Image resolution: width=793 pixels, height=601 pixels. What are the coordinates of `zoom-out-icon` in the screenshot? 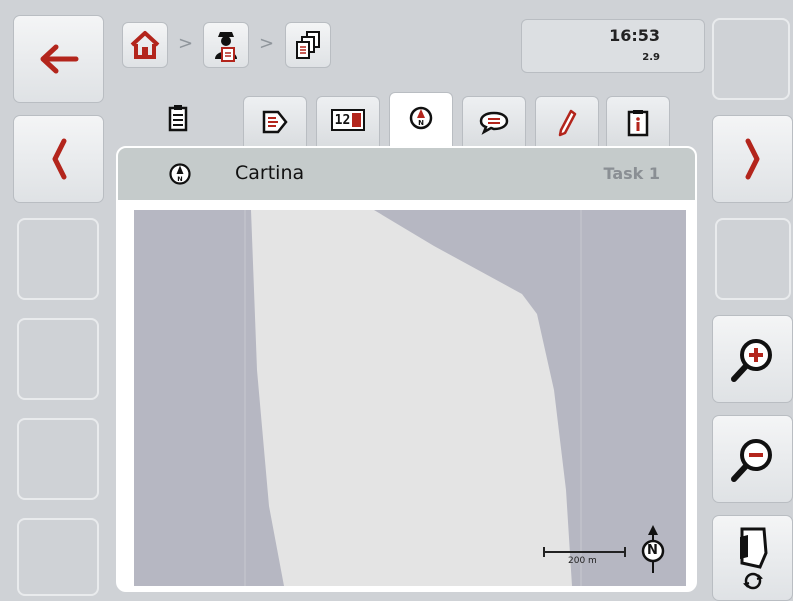 It's located at (751, 460).